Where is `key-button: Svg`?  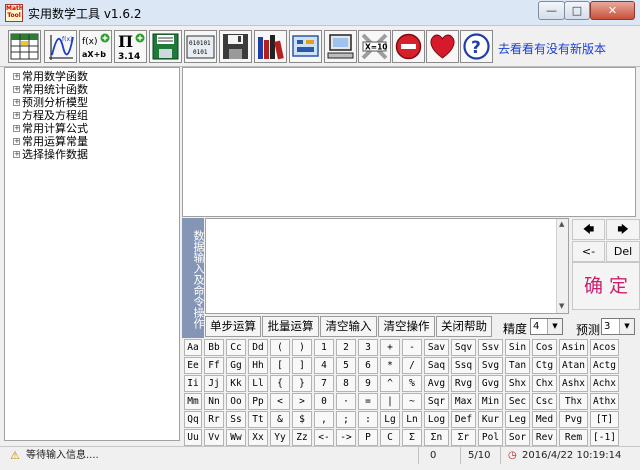 key-button: Svg is located at coordinates (490, 365).